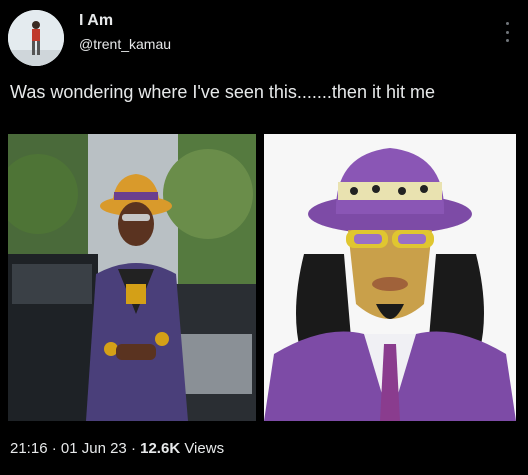 This screenshot has width=528, height=475. I want to click on author-handle: @trent_kamau, so click(125, 44).